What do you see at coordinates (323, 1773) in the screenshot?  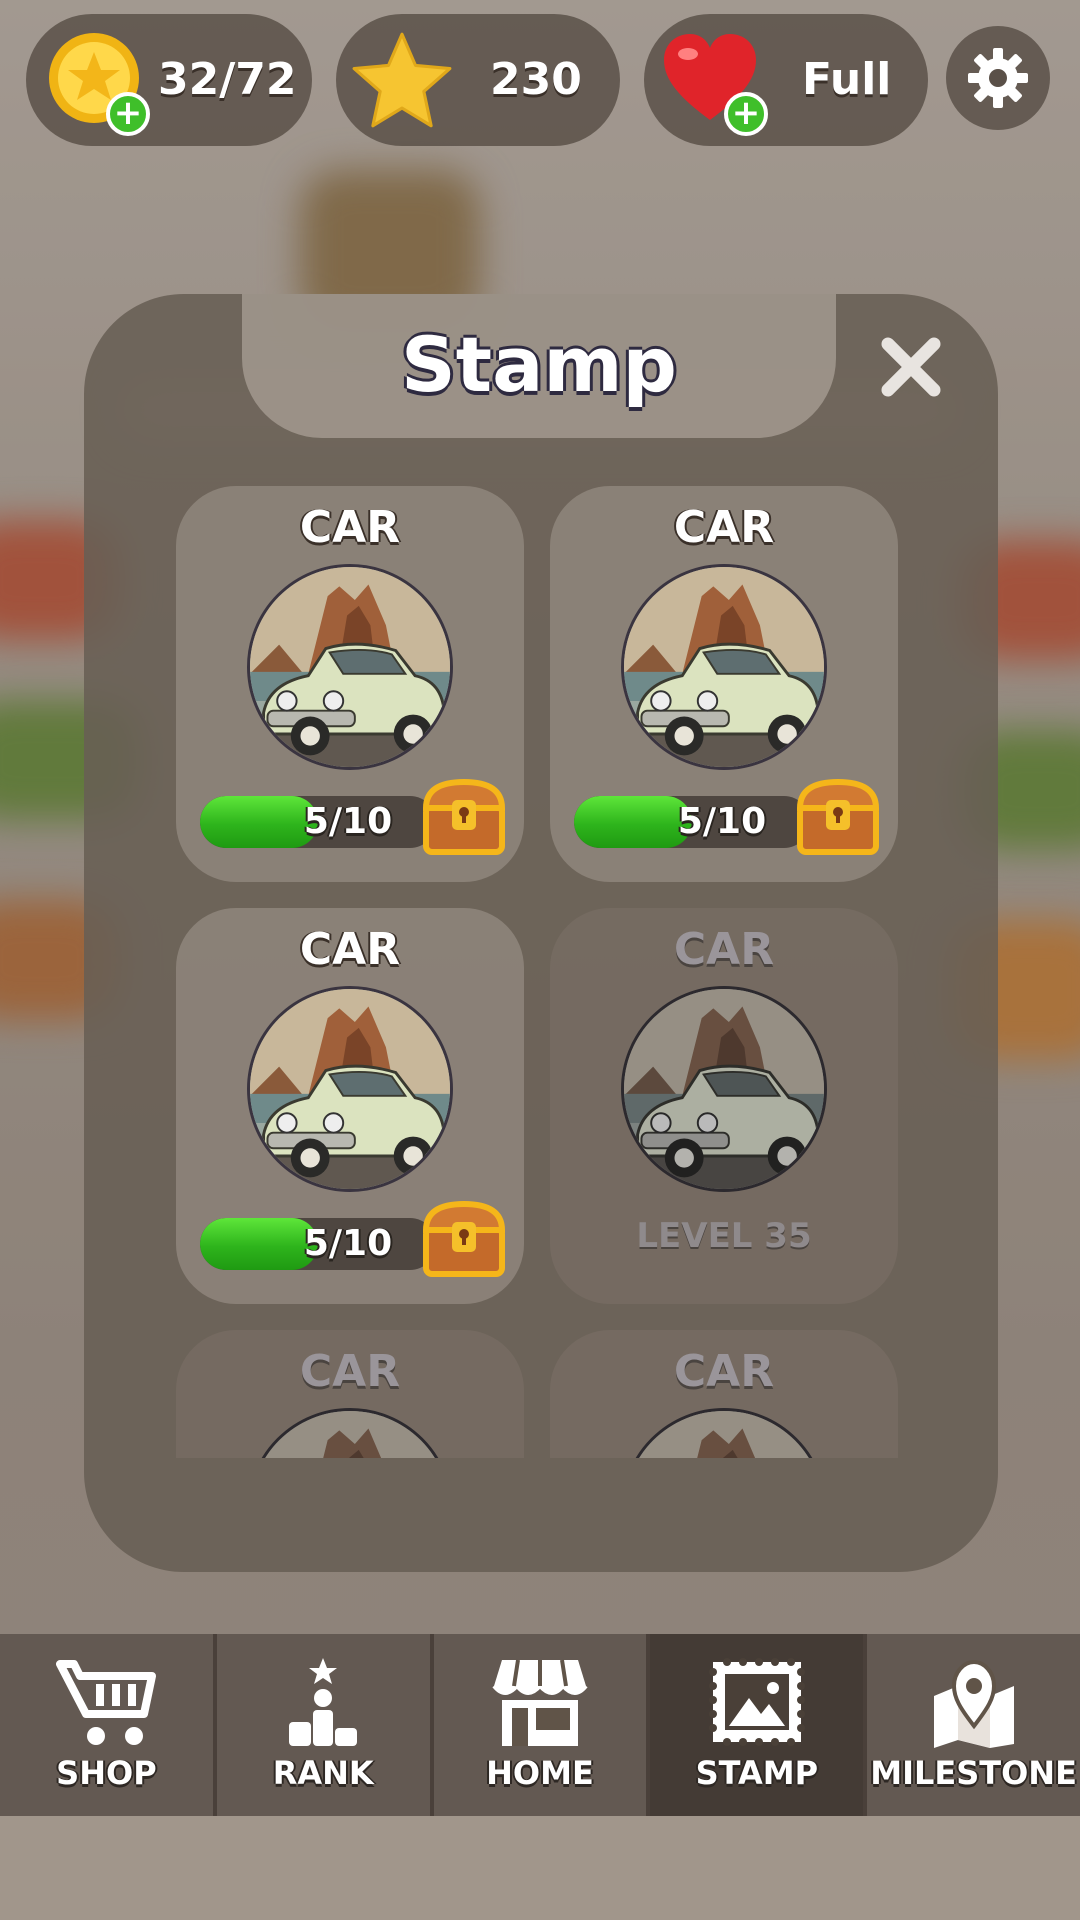 I see `nav-label: RANK` at bounding box center [323, 1773].